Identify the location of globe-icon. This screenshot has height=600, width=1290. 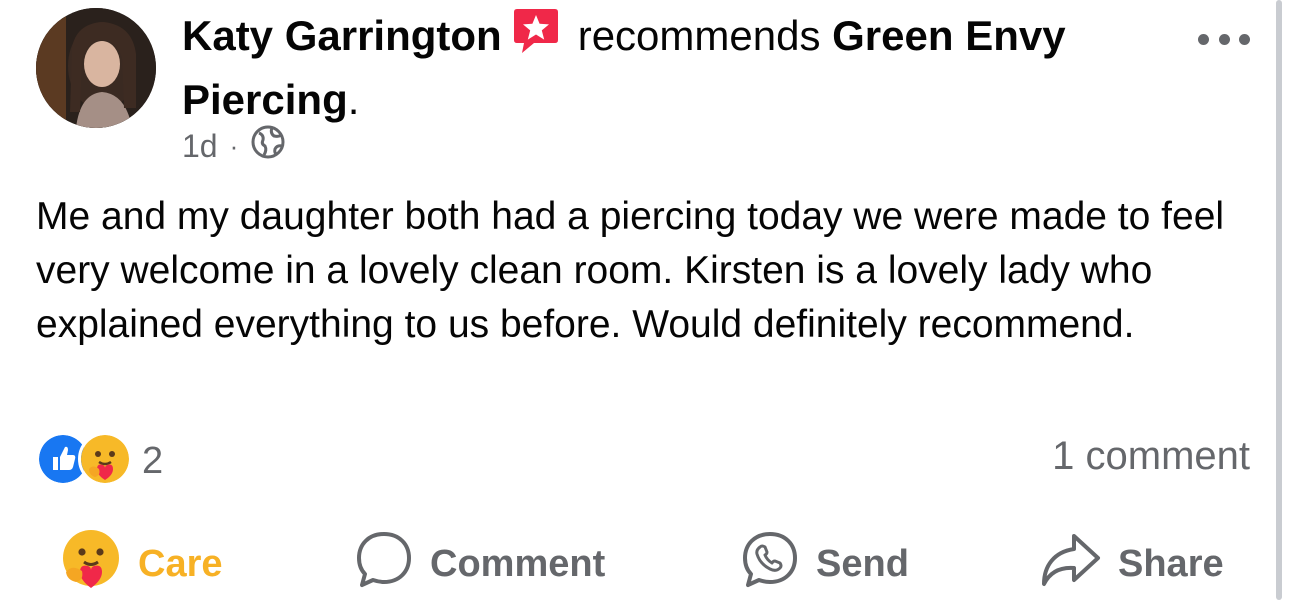
(268, 146).